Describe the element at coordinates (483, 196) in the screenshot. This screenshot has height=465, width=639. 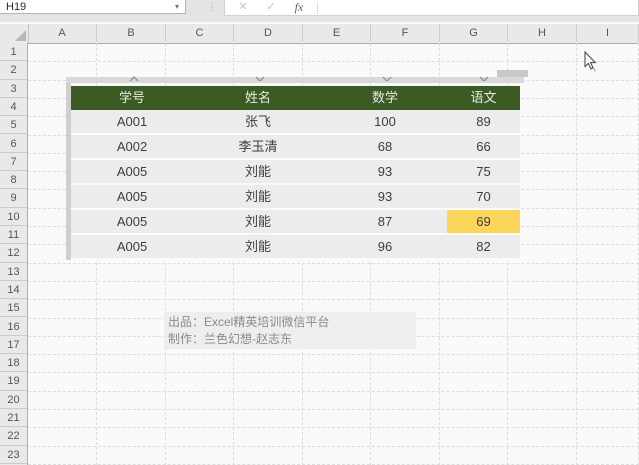
I see `cell-chinese: 70` at that location.